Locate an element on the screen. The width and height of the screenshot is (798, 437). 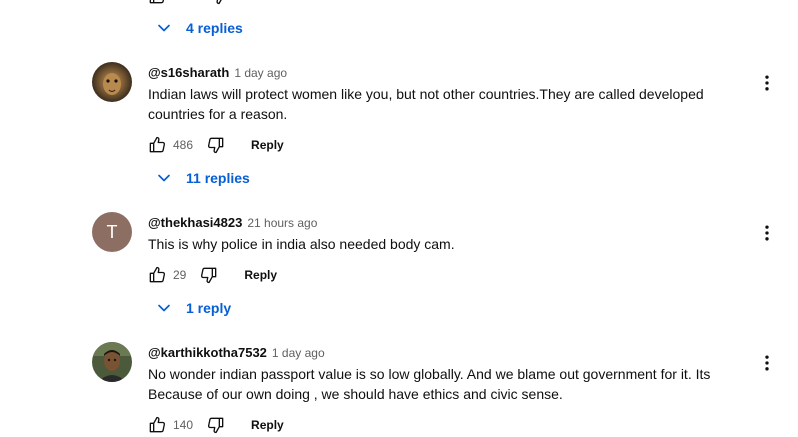
avatar: T is located at coordinates (112, 232).